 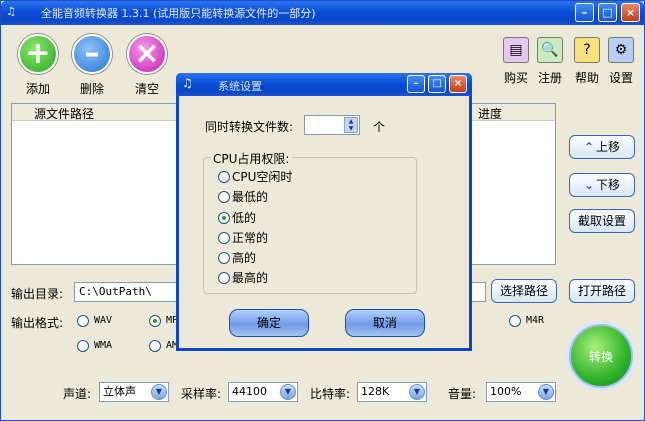 I want to click on dialog-close-button: ×, so click(x=458, y=84).